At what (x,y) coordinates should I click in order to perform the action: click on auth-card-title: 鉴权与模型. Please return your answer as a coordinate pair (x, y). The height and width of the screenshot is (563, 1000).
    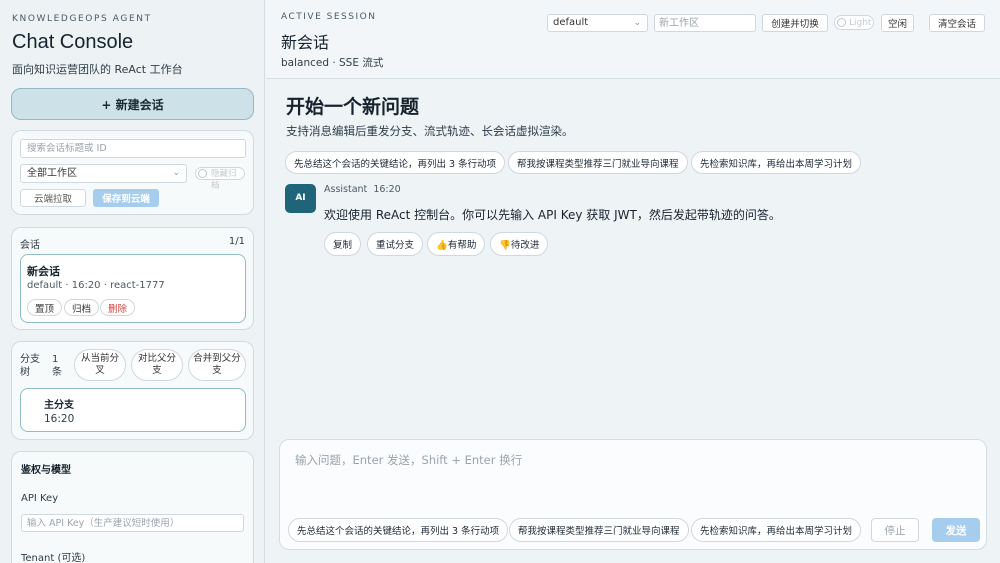
    Looking at the image, I should click on (46, 470).